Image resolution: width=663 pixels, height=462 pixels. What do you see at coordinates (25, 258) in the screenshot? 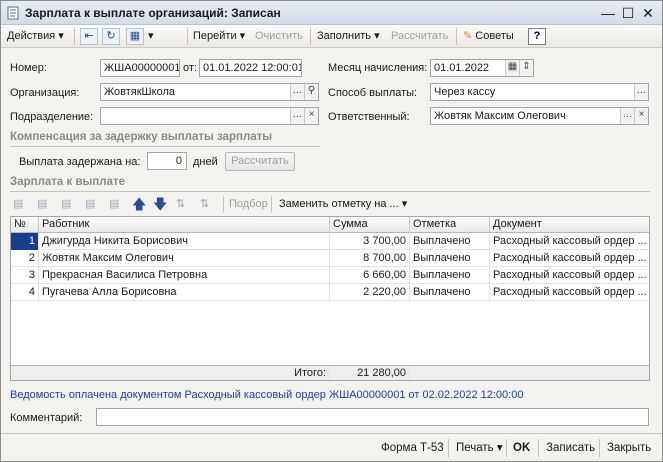
I see `row-number: 2` at bounding box center [25, 258].